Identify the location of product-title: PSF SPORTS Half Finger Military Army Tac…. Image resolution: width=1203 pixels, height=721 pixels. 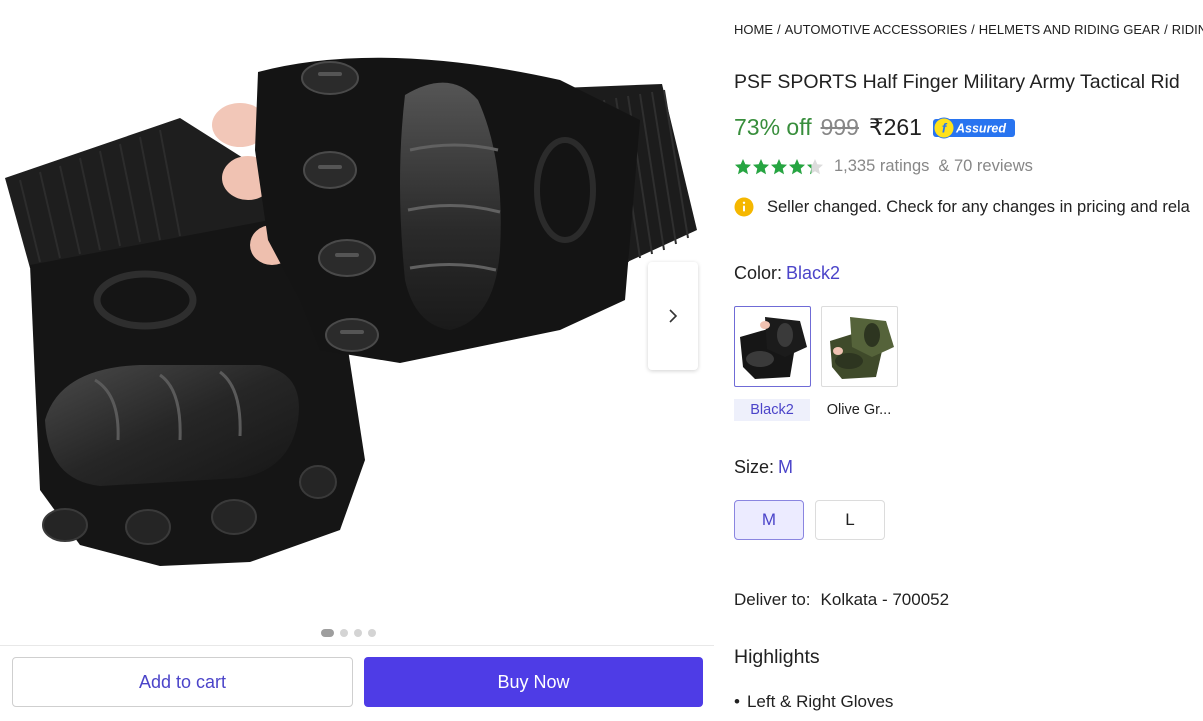
(957, 82).